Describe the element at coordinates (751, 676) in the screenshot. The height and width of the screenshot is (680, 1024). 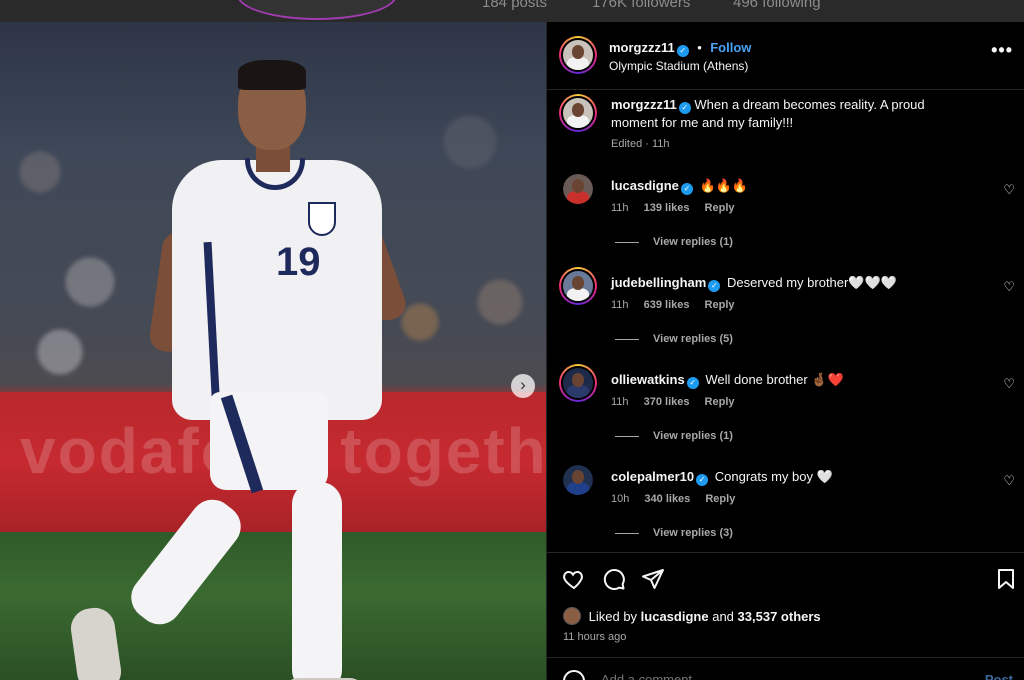
I see `add-comment-input` at that location.